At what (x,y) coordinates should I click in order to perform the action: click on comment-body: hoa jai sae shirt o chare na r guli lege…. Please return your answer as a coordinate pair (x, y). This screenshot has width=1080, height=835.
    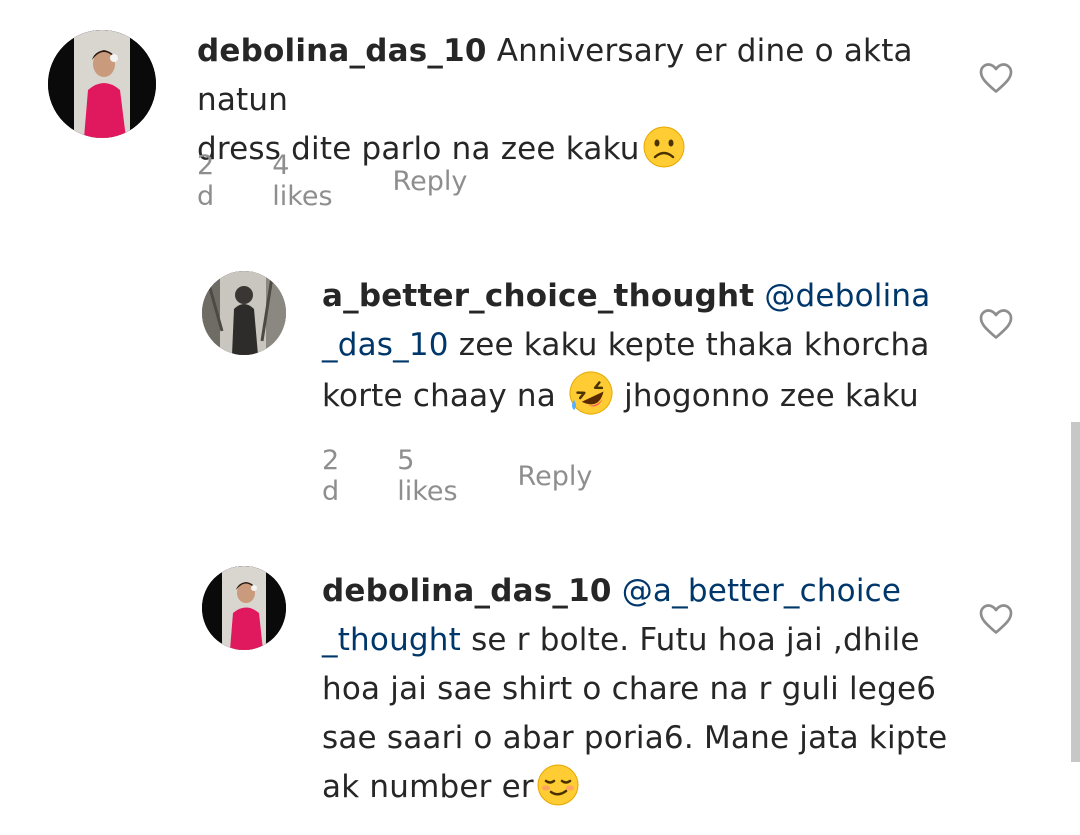
    Looking at the image, I should click on (629, 689).